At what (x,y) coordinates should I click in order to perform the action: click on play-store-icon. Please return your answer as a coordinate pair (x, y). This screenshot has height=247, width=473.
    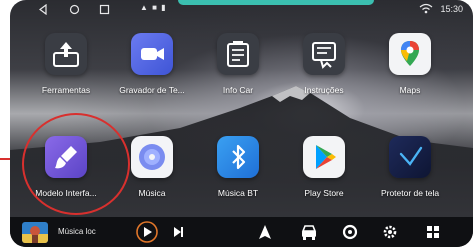
    Looking at the image, I should click on (324, 157).